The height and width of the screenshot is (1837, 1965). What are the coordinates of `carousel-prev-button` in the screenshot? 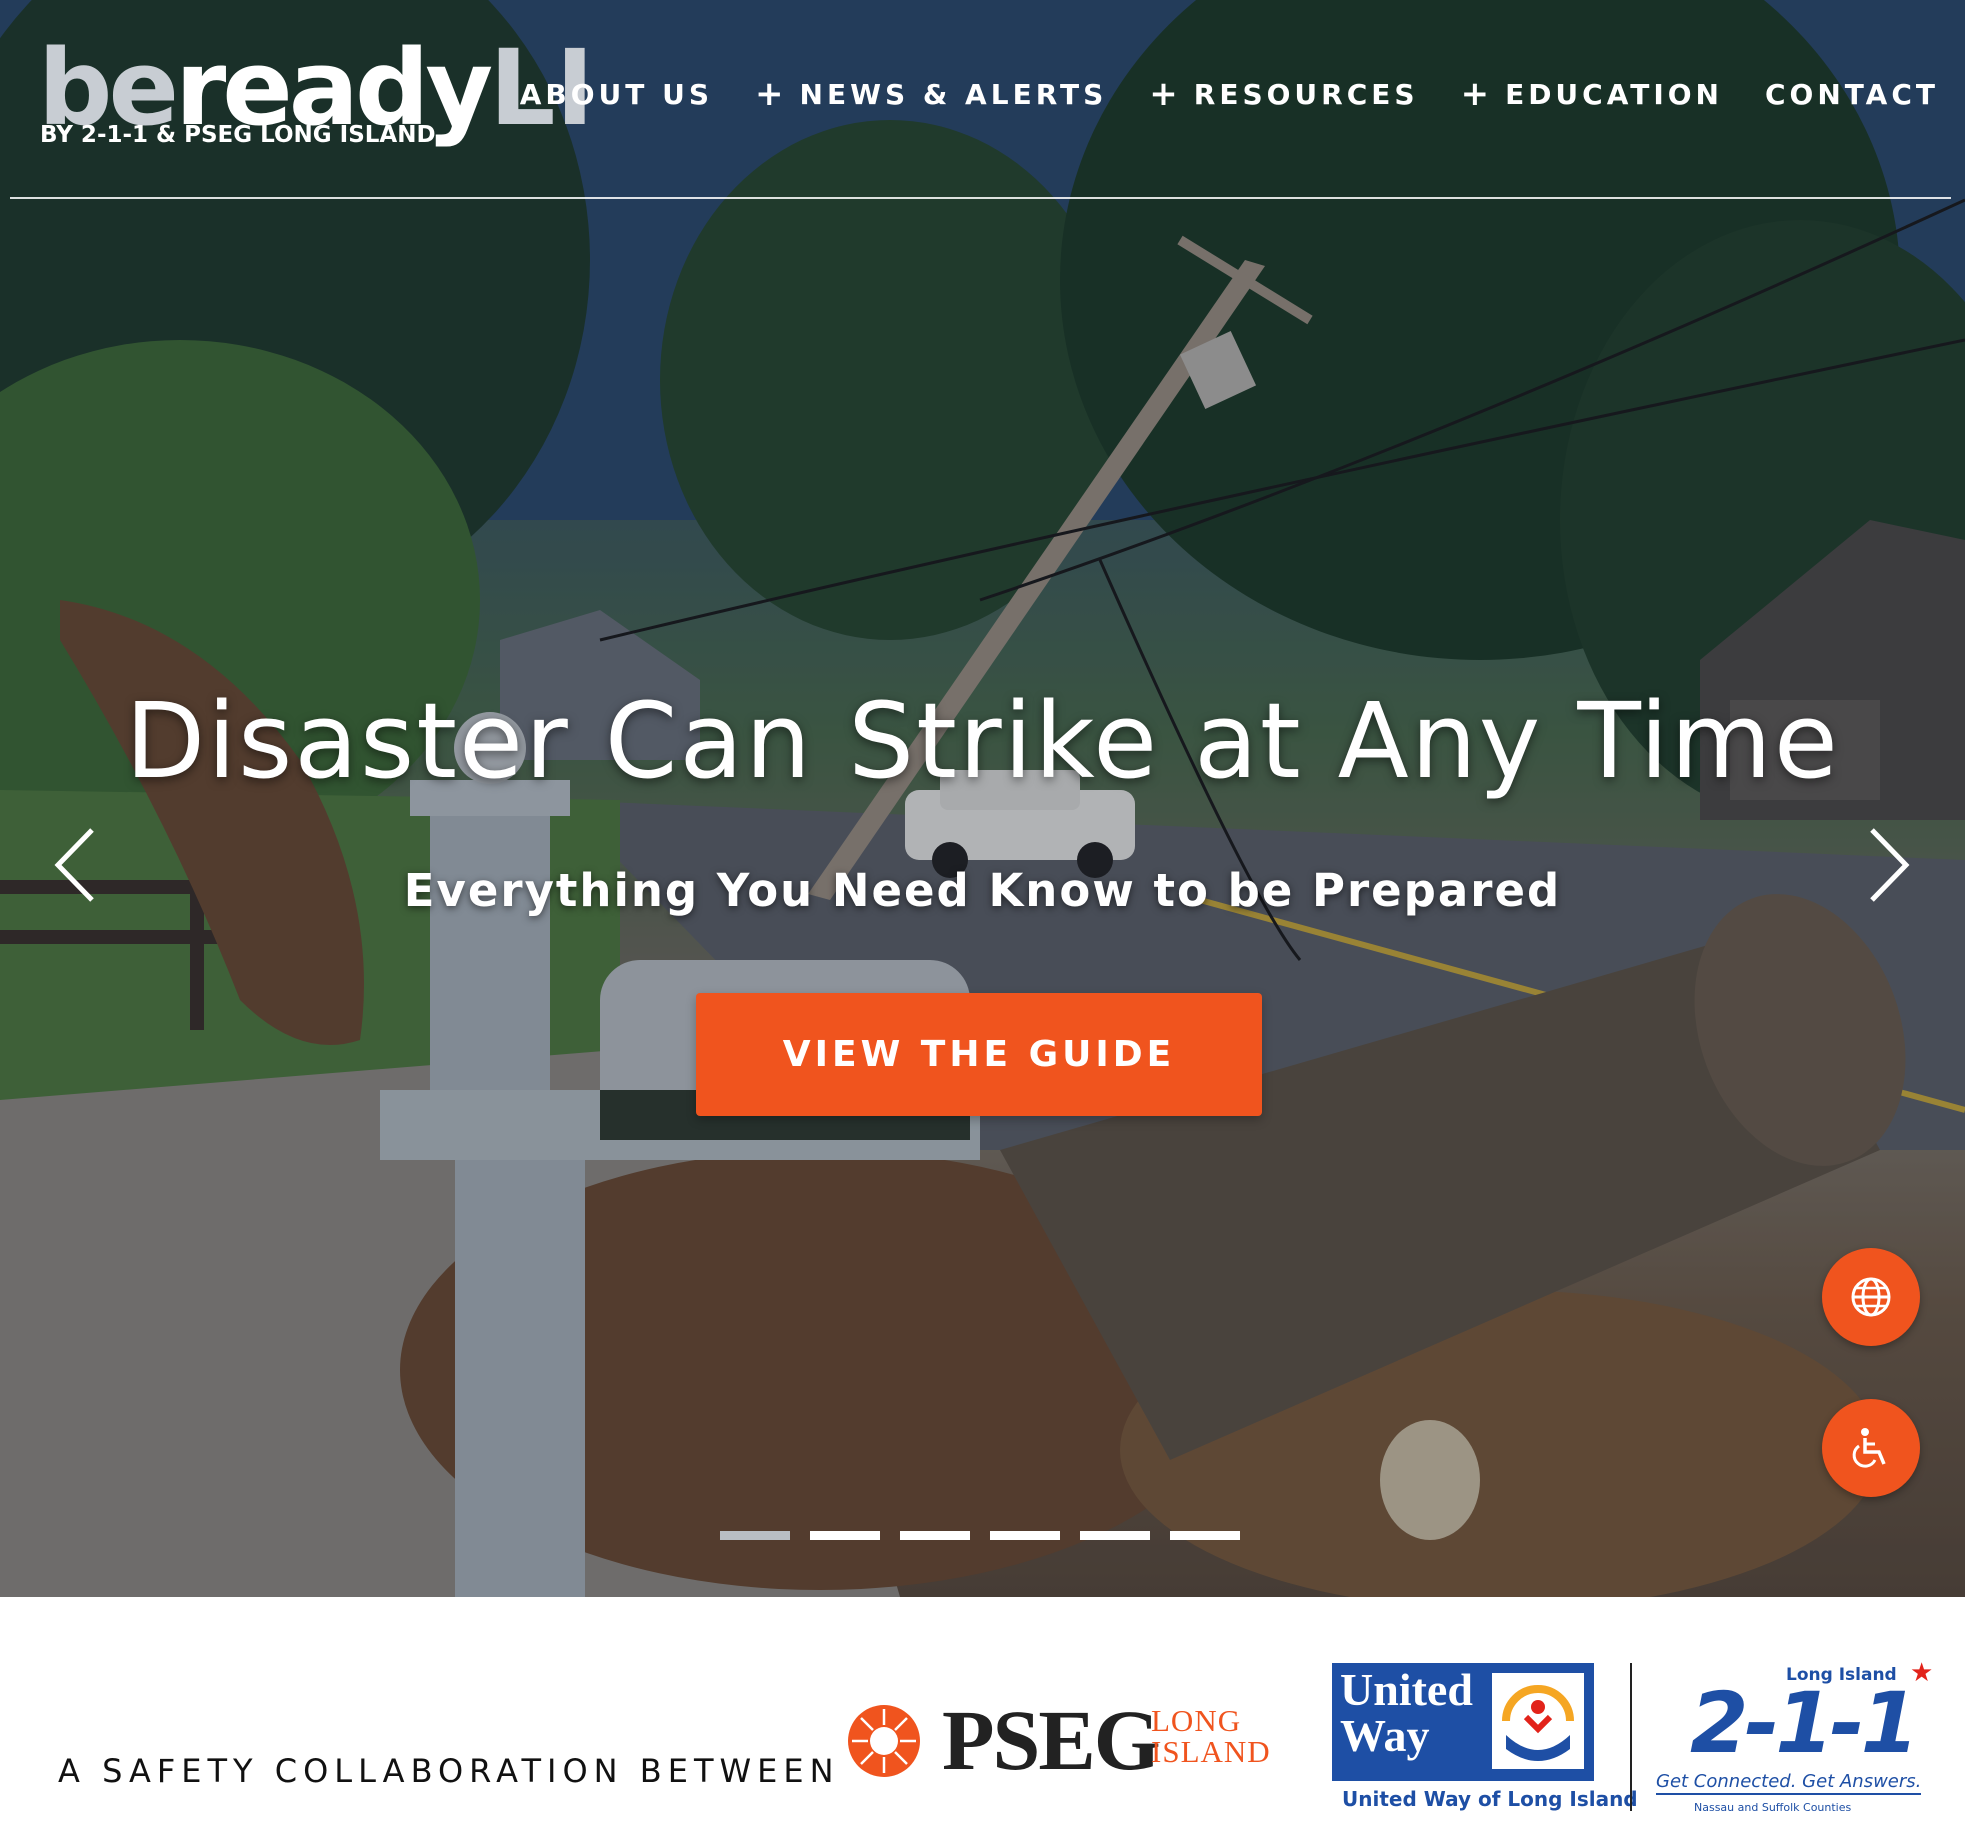 It's located at (76, 865).